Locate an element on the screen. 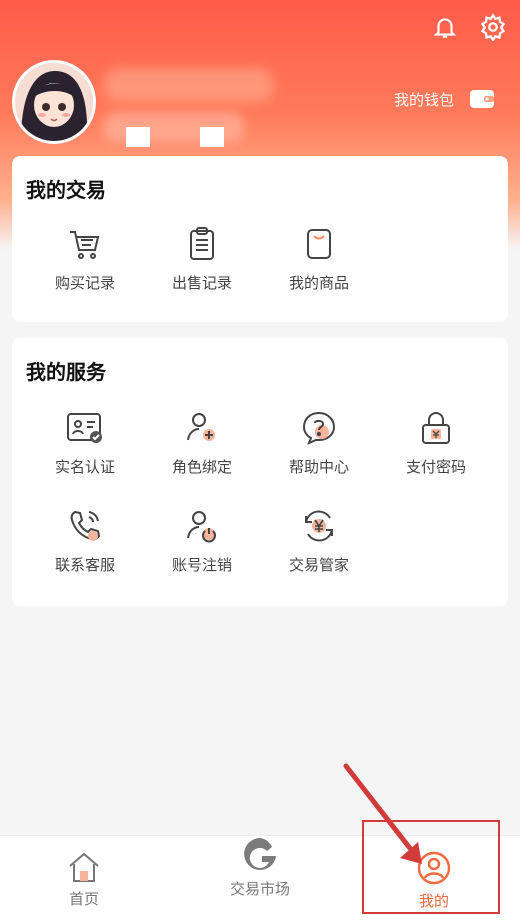 This screenshot has height=920, width=520. user-link-icon is located at coordinates (202, 428).